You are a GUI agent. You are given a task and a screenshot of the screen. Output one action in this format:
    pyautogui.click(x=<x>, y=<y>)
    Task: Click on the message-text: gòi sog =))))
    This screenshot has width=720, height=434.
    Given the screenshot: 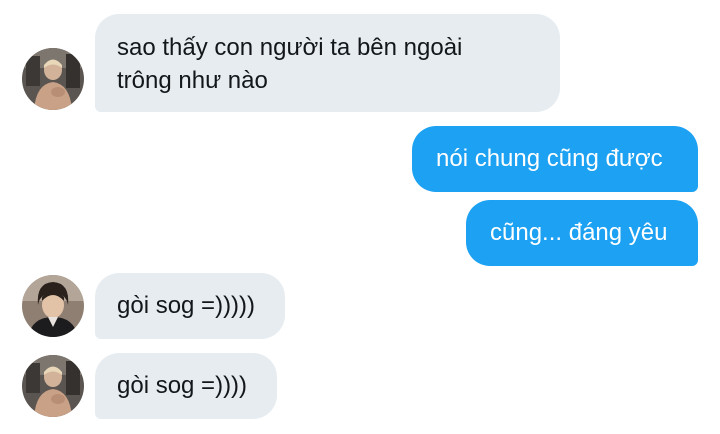 What is the action you would take?
    pyautogui.click(x=182, y=385)
    